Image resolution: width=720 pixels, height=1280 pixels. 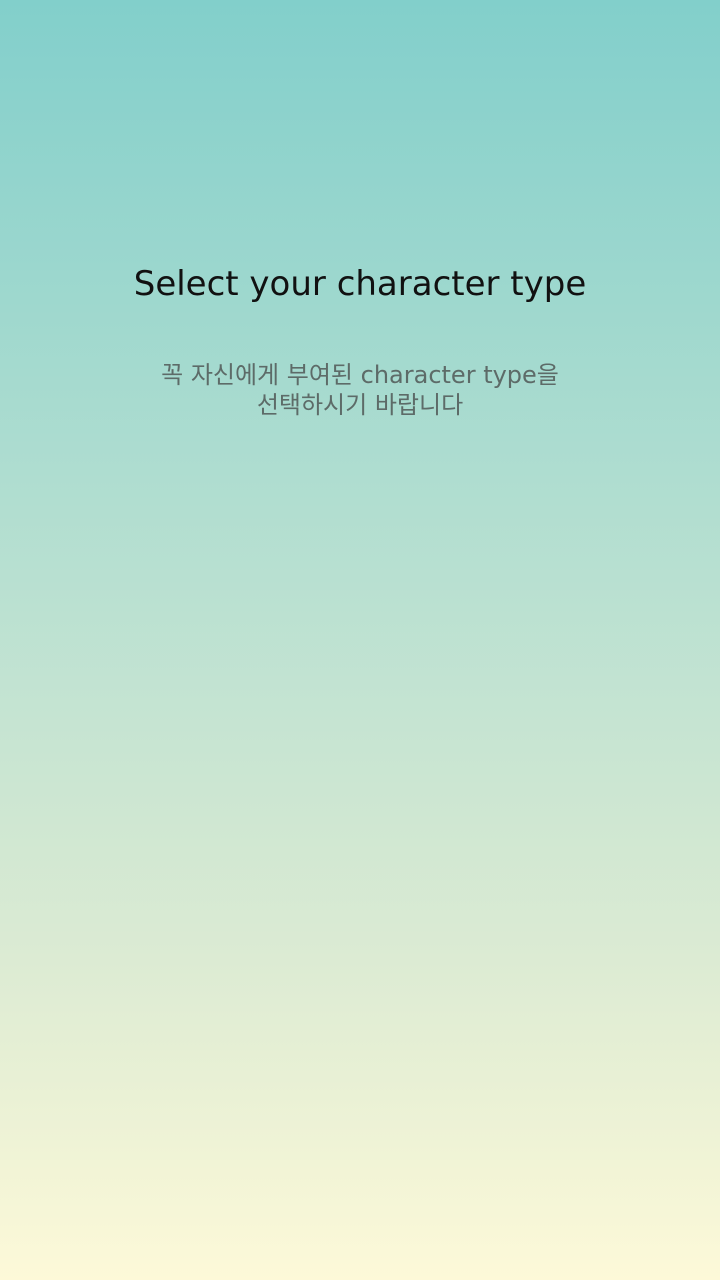 I want to click on page-title: Select your character type, so click(x=360, y=284).